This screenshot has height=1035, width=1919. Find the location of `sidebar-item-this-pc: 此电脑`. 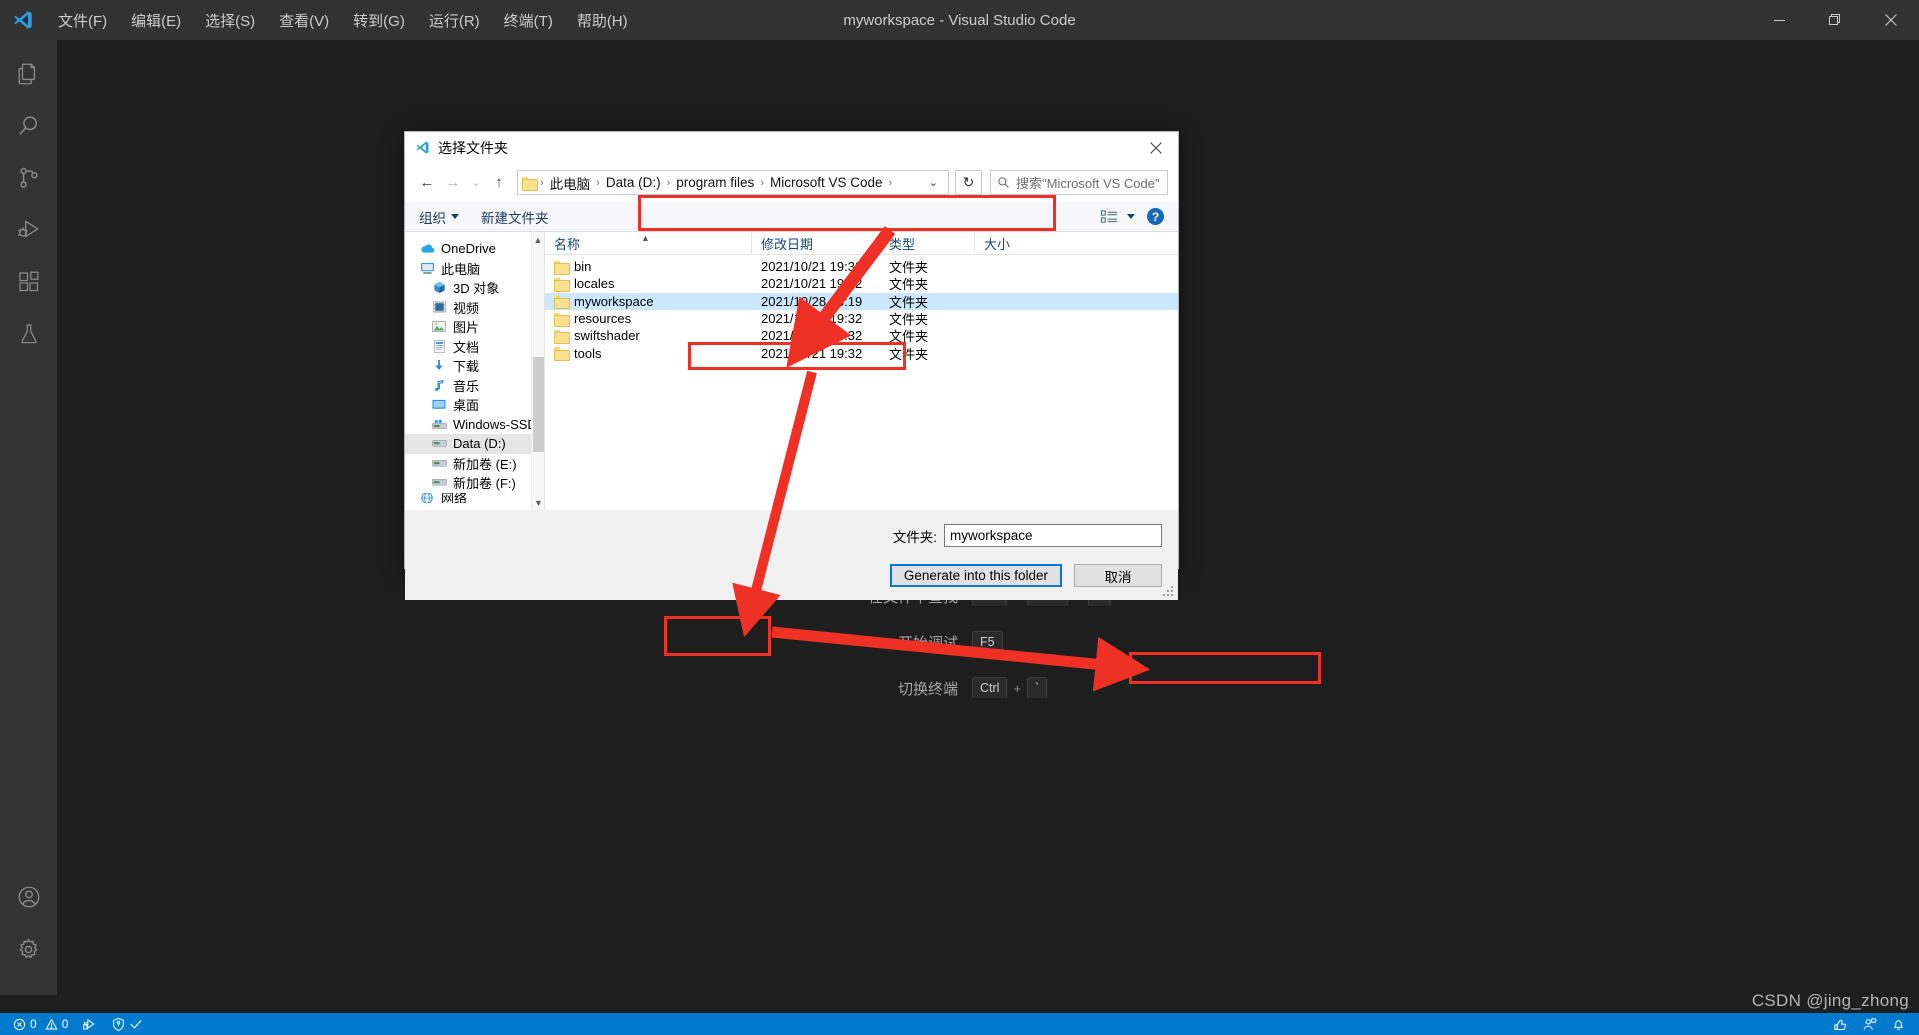

sidebar-item-this-pc: 此电脑 is located at coordinates (474, 269).